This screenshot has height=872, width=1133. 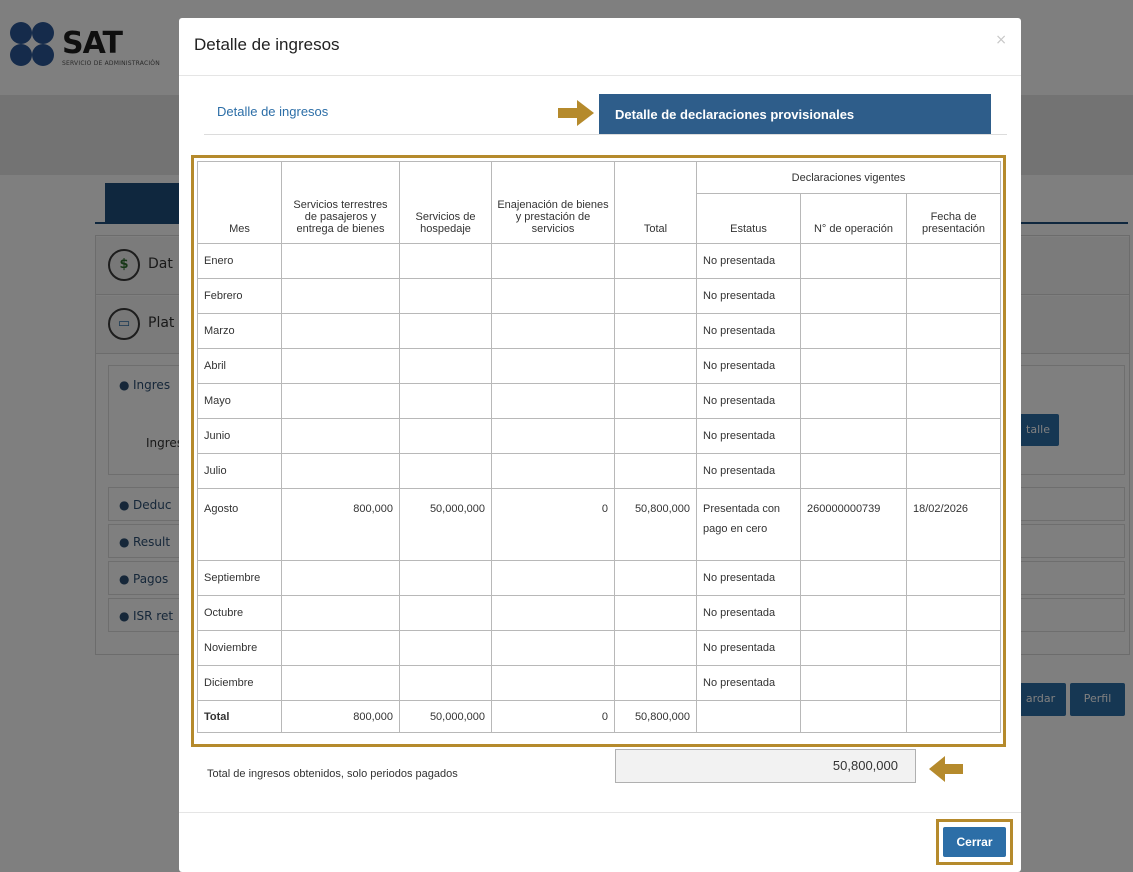 What do you see at coordinates (239, 366) in the screenshot?
I see `cell-mes: Abril` at bounding box center [239, 366].